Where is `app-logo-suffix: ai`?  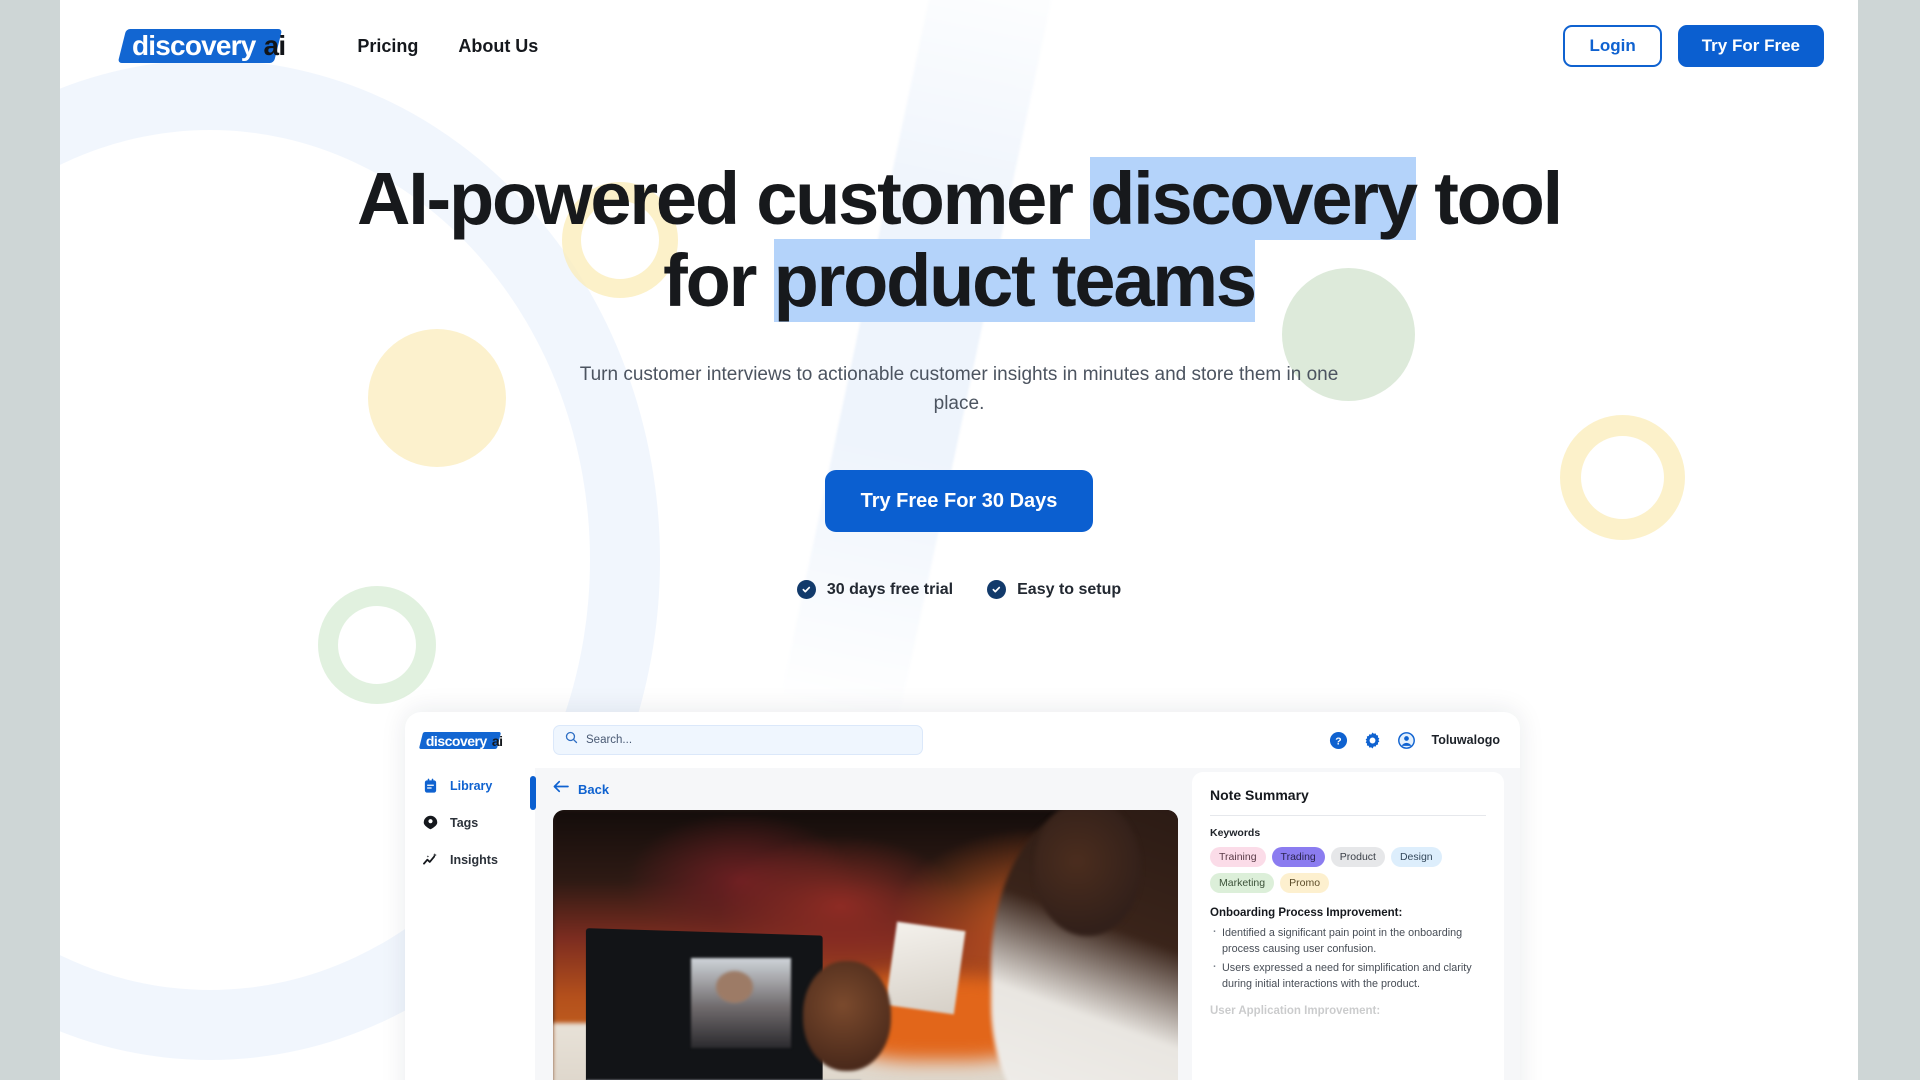
app-logo-suffix: ai is located at coordinates (497, 740).